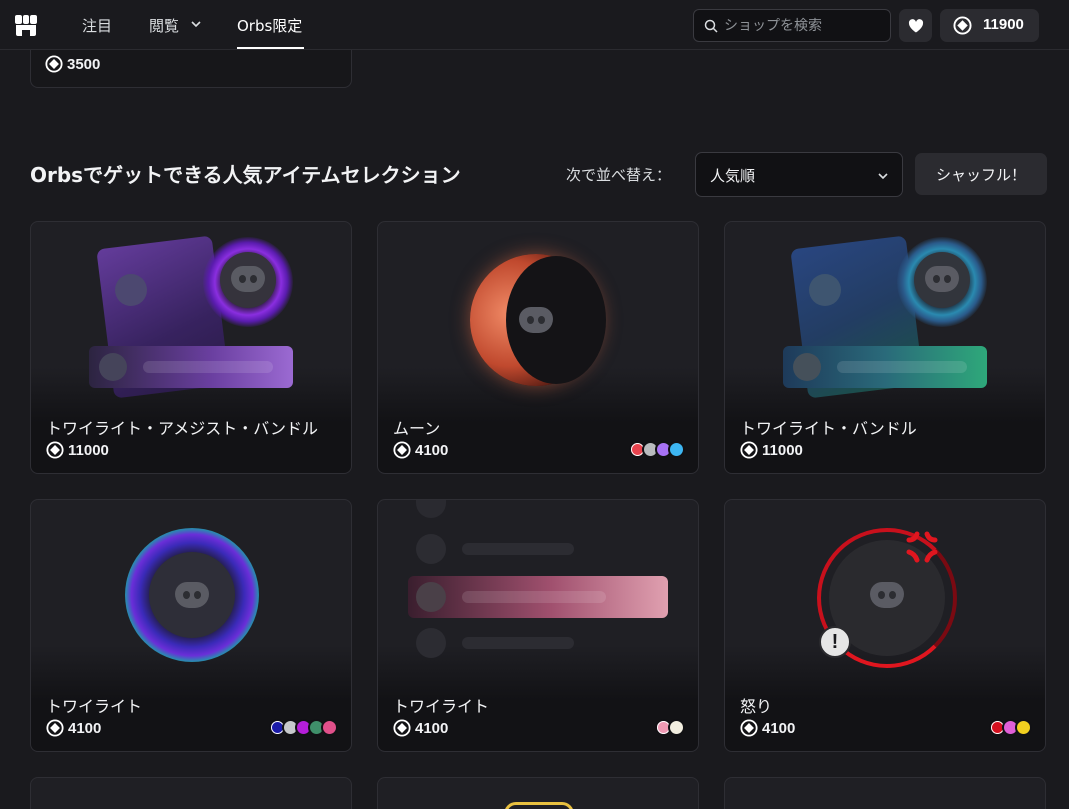 The image size is (1069, 809). Describe the element at coordinates (733, 176) in the screenshot. I see `sort-dropdown-value: 人気順` at that location.